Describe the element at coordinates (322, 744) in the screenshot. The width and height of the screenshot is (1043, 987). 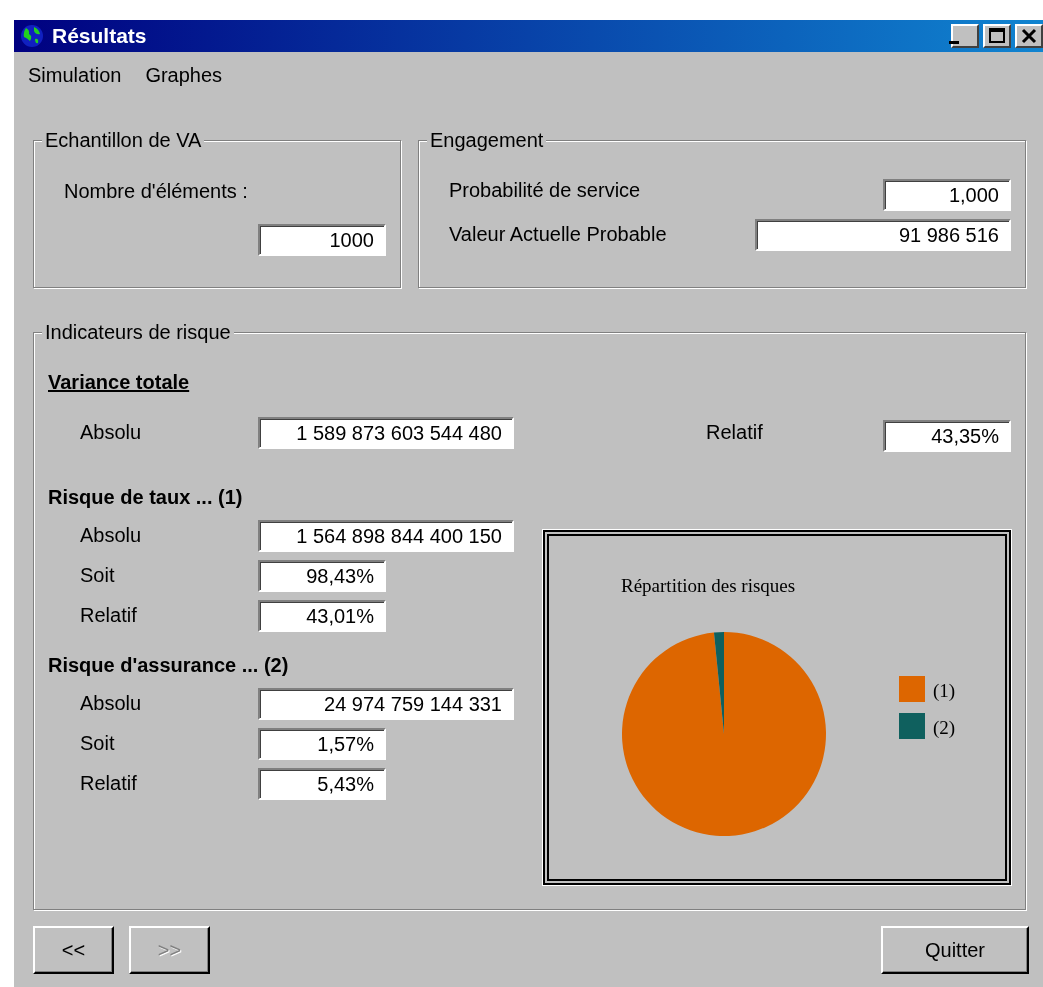
I see `input-field: 1,57%` at that location.